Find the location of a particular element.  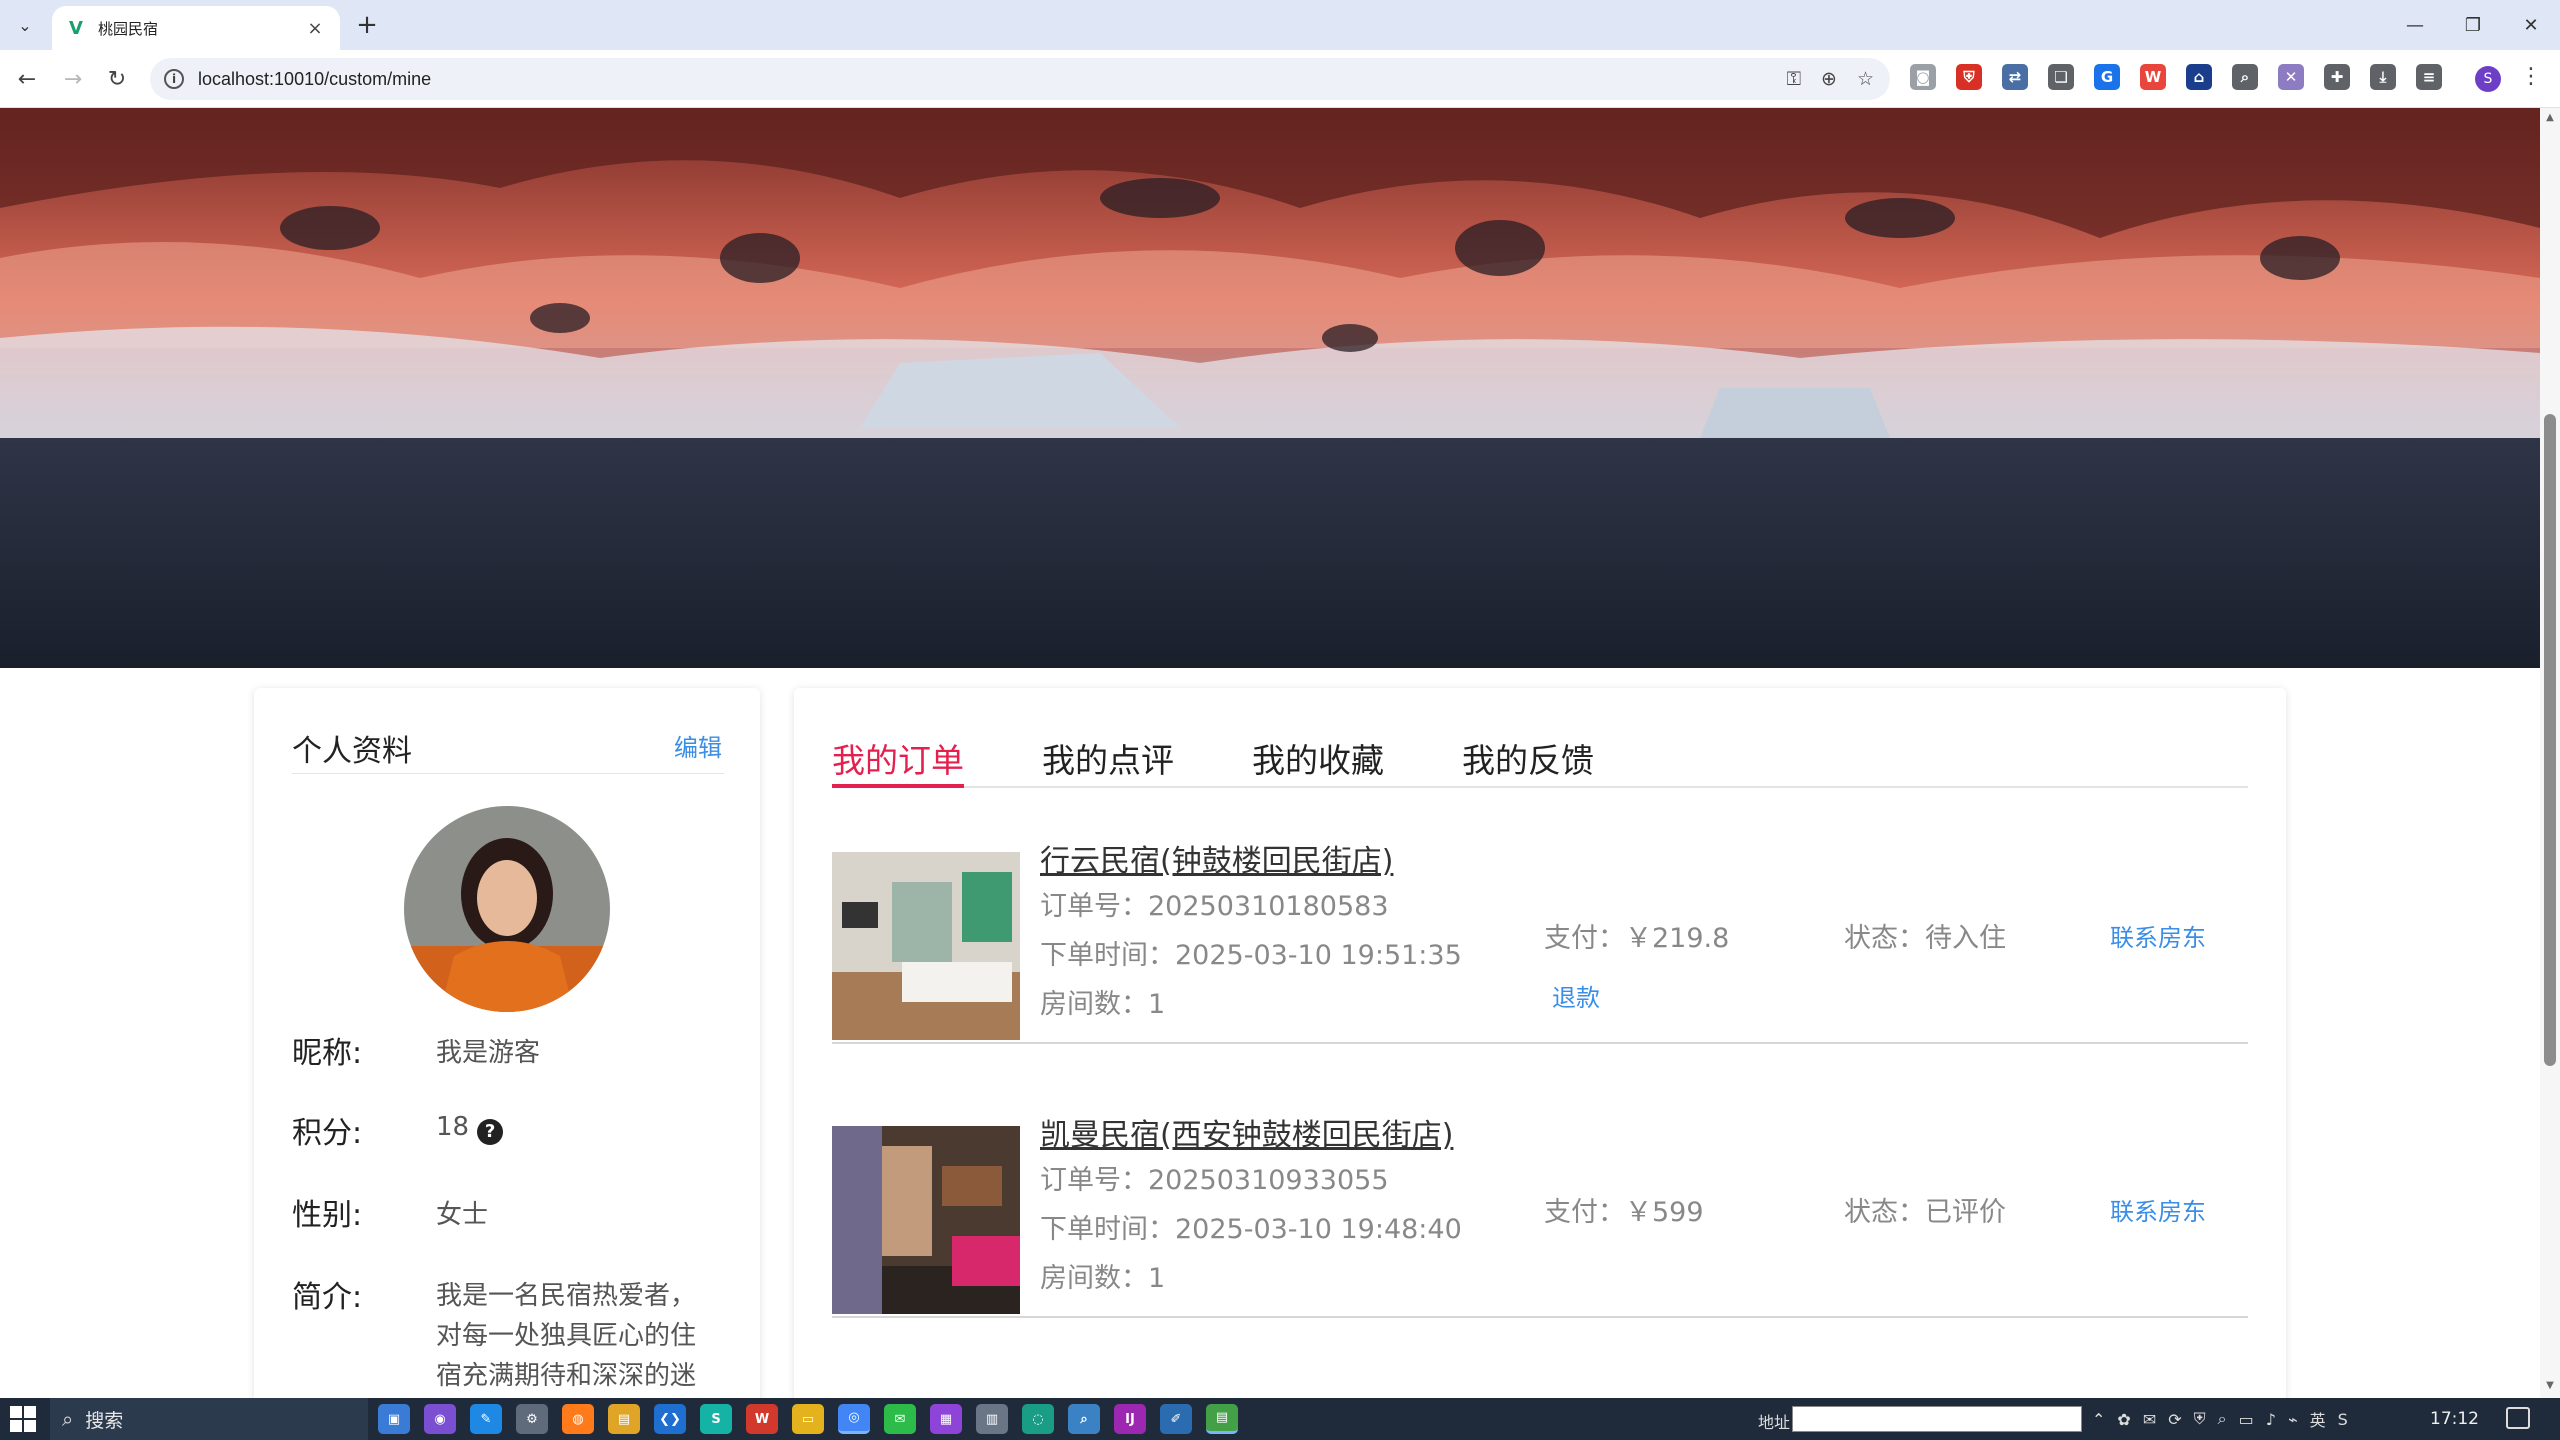

tray-app-icon: ✿ is located at coordinates (2123, 1419).